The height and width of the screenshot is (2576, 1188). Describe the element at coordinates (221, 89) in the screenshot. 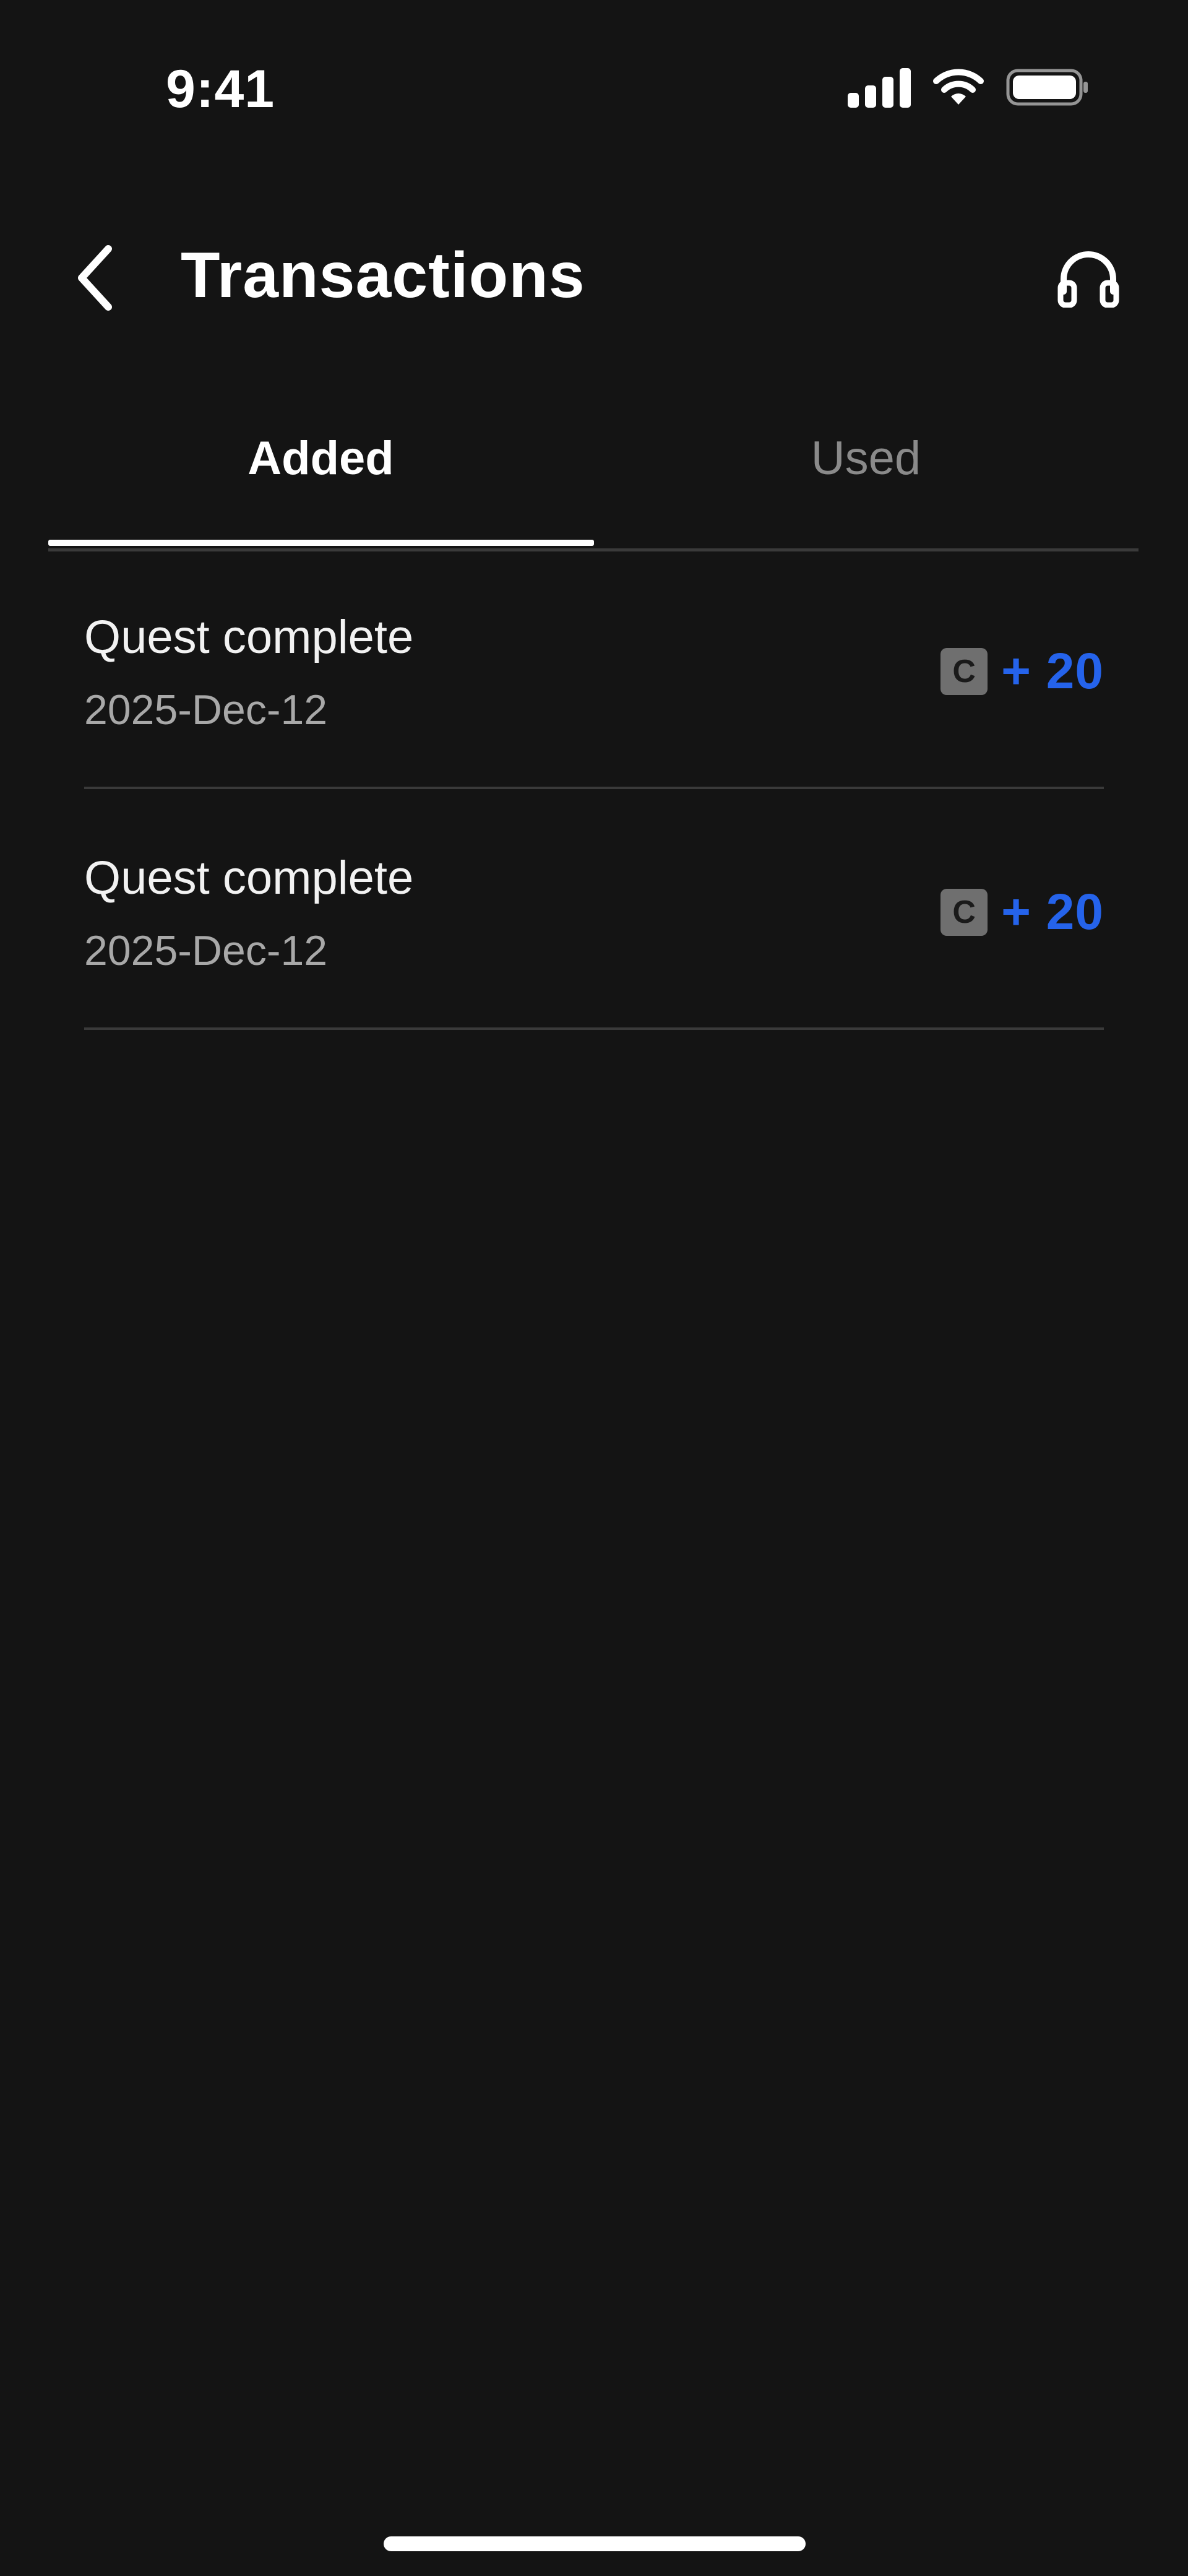

I see `status-time: 9:41` at that location.